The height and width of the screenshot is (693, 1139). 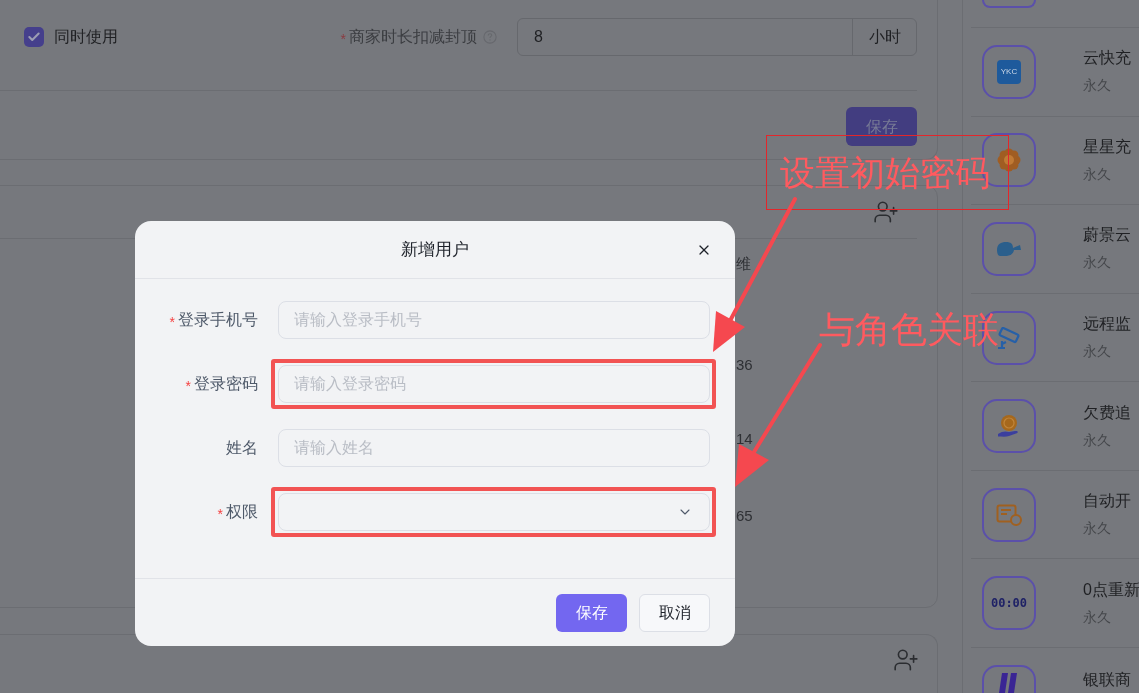 I want to click on field-label: 商家时长扣减封顶, so click(x=413, y=37).